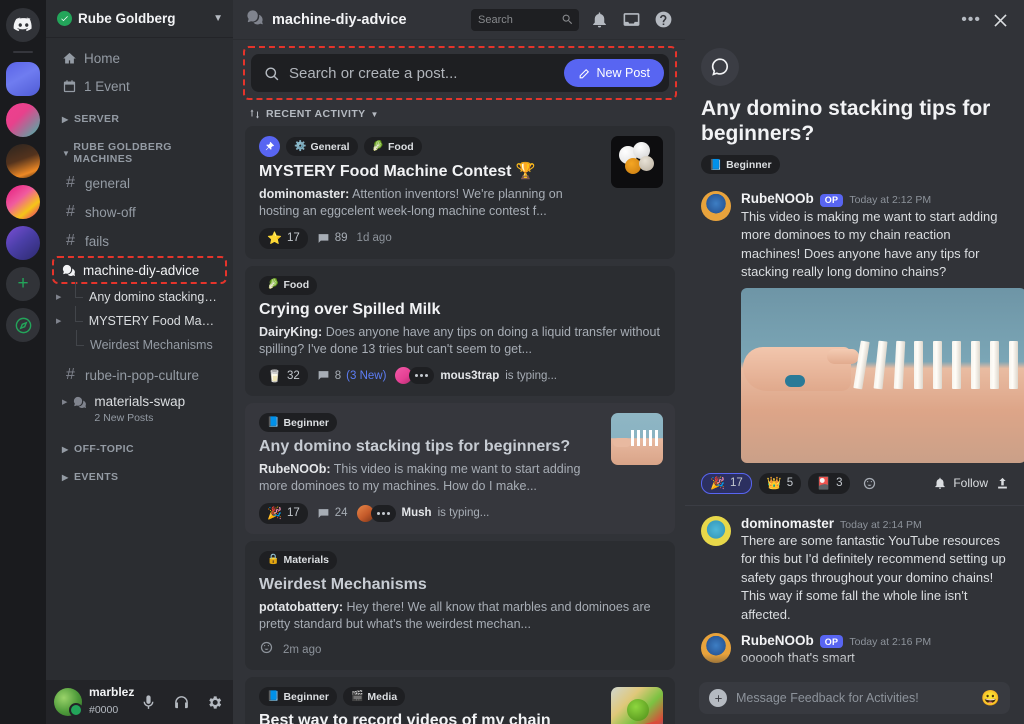 This screenshot has height=724, width=1024. What do you see at coordinates (890, 641) in the screenshot?
I see `message-timestamp: Today at 2:16 PM` at bounding box center [890, 641].